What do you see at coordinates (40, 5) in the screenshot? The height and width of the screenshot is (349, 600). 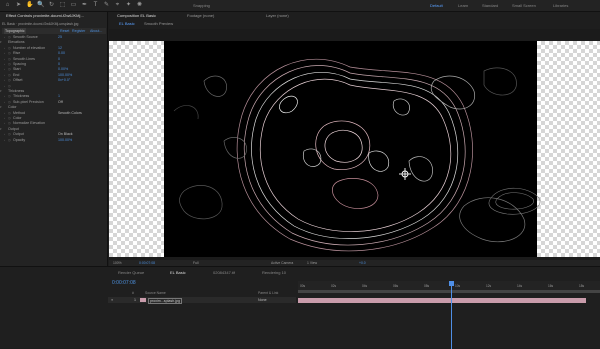 I see `zoom-tool-icon: 🔍` at bounding box center [40, 5].